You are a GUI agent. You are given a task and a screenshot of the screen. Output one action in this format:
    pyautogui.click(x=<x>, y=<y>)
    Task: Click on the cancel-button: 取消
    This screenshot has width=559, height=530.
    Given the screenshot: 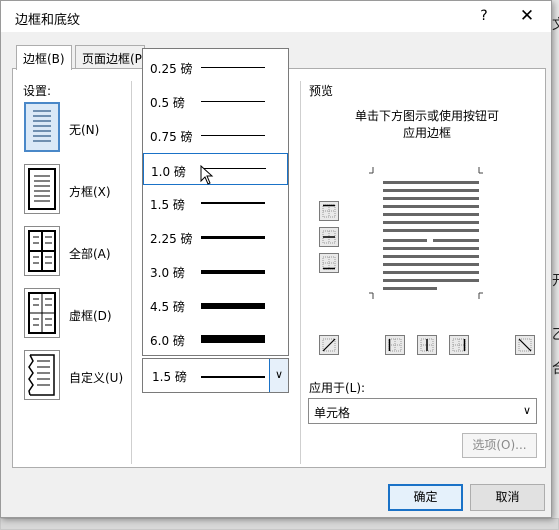 What is the action you would take?
    pyautogui.click(x=507, y=497)
    